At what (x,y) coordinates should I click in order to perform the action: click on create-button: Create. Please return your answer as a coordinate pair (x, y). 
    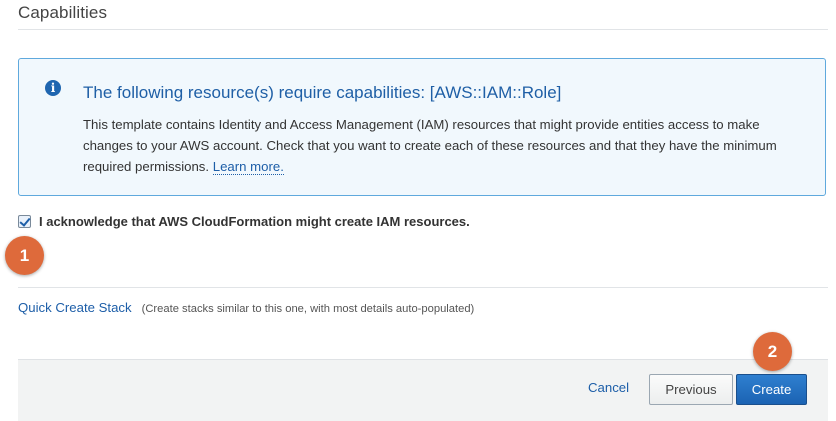
    Looking at the image, I should click on (771, 389).